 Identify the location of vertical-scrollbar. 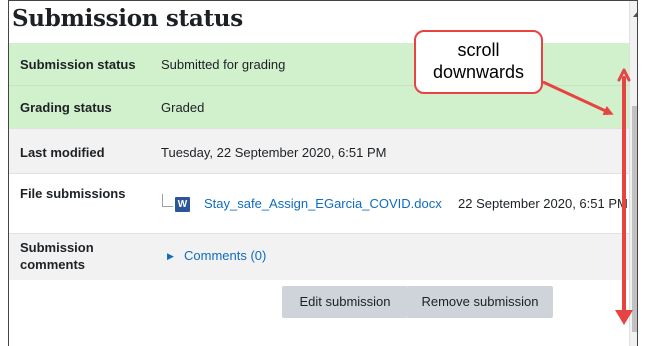
(633, 173).